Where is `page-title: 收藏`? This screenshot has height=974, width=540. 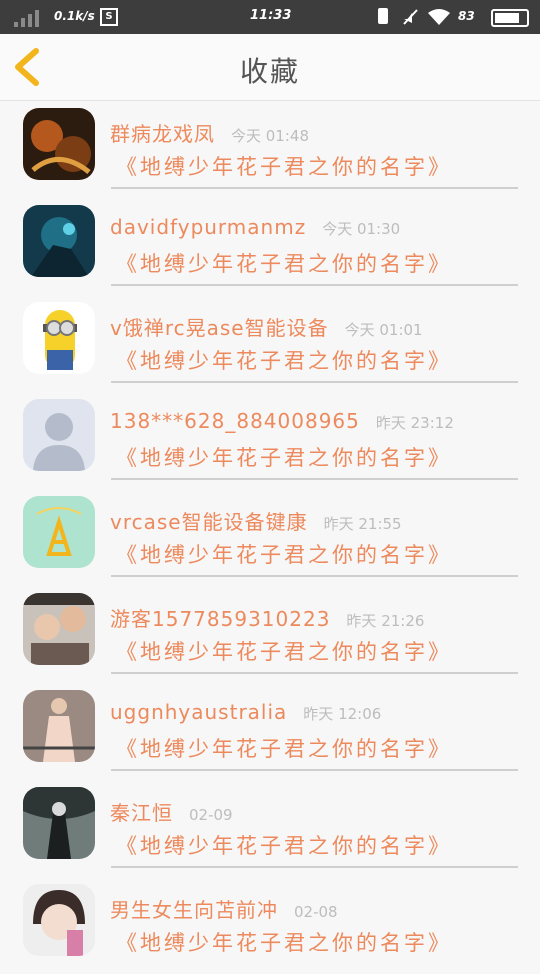
page-title: 收藏 is located at coordinates (269, 71).